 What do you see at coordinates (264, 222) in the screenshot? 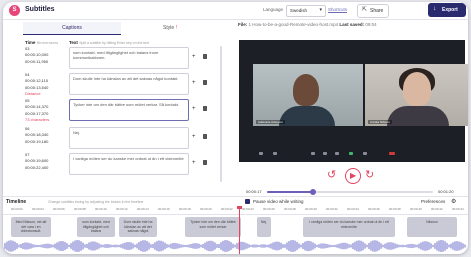
I see `timeline-clip-text: Nej.` at bounding box center [264, 222].